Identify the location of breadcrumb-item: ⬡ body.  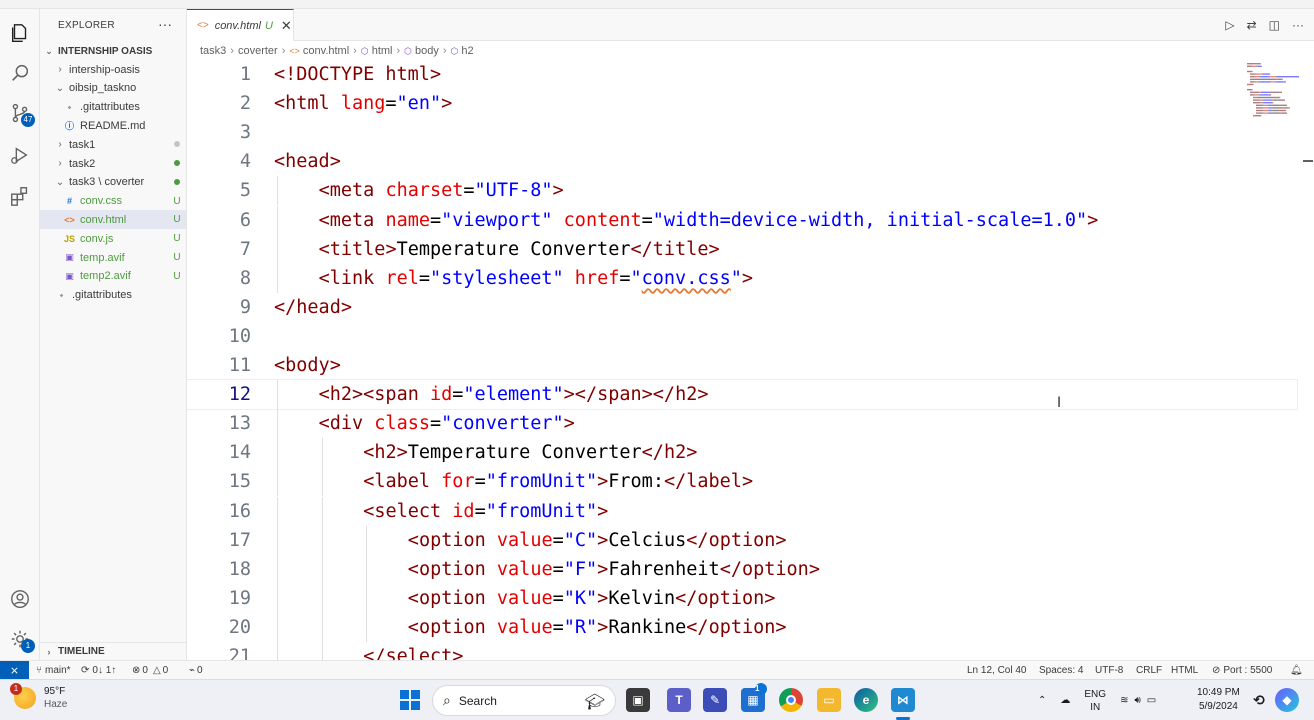
(421, 51).